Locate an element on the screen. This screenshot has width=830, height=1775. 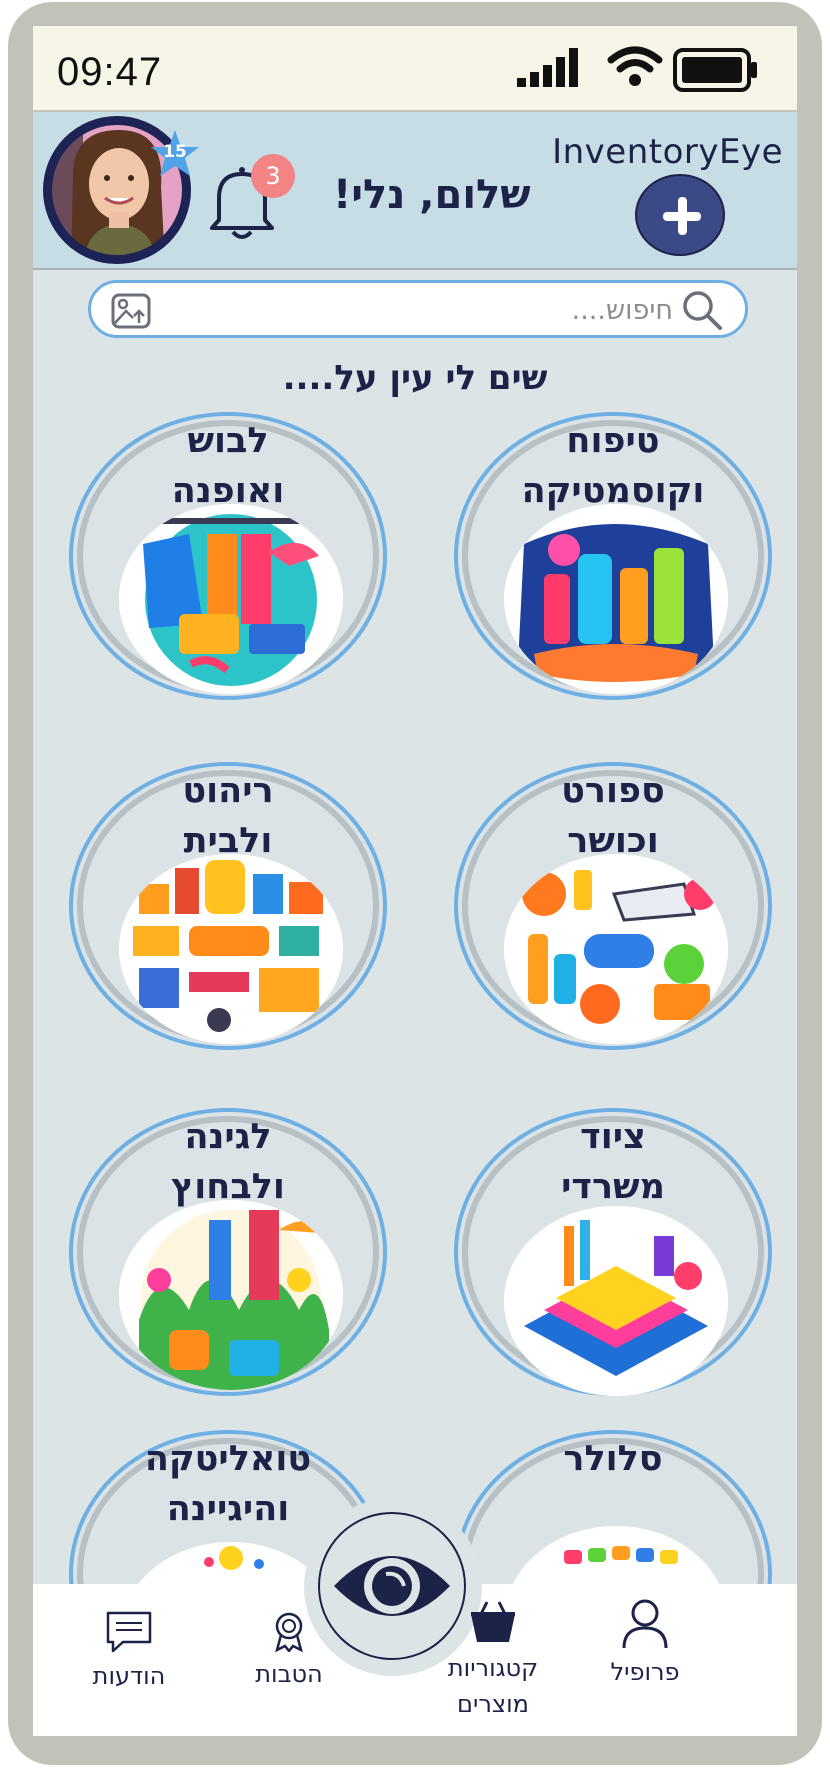
profile-icon is located at coordinates (645, 1624).